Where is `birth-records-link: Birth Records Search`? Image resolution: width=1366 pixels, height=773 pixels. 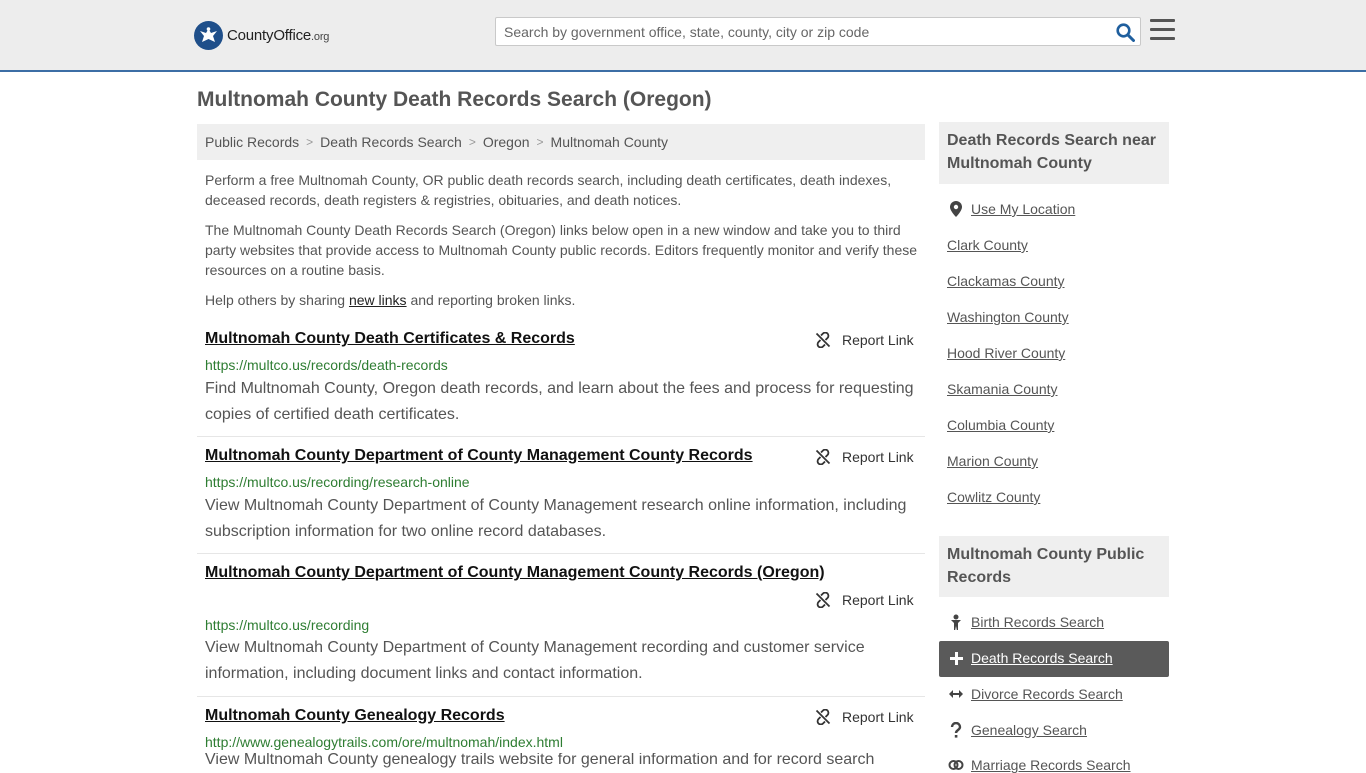
birth-records-link: Birth Records Search is located at coordinates (1025, 622).